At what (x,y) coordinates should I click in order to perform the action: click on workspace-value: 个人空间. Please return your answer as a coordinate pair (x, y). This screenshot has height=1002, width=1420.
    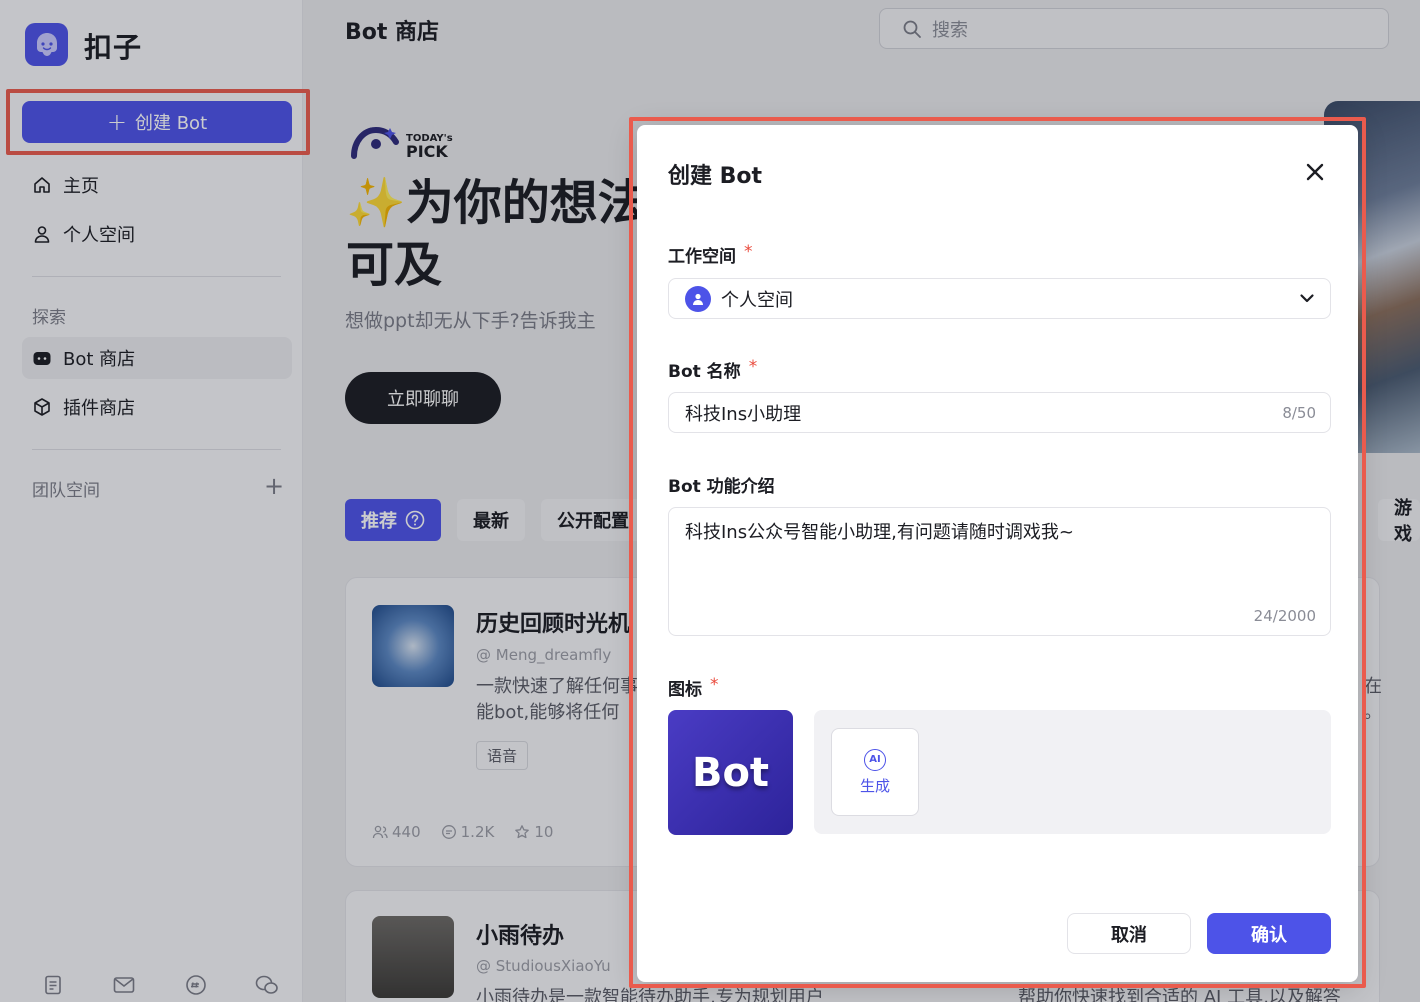
    Looking at the image, I should click on (757, 300).